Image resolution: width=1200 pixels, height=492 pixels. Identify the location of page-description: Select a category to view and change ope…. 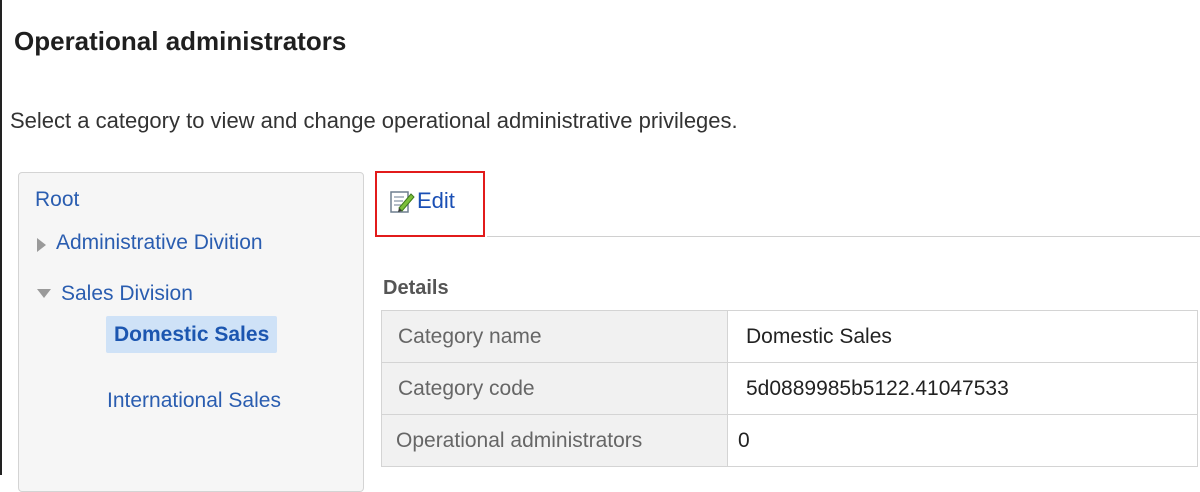
(374, 120).